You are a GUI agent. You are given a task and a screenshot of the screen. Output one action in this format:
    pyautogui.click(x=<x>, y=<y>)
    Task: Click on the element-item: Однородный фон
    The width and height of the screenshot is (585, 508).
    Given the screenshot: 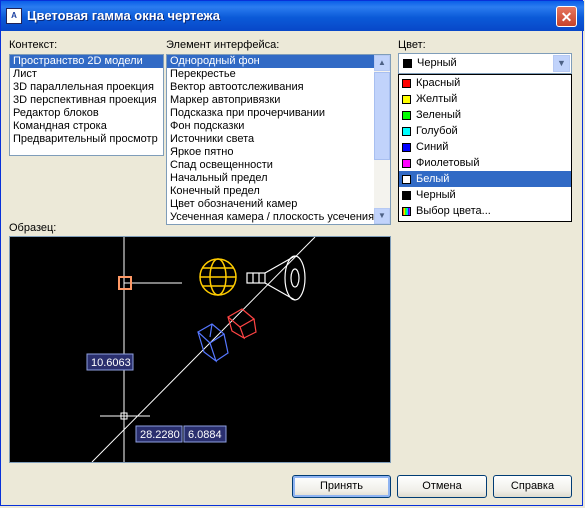 What is the action you would take?
    pyautogui.click(x=270, y=61)
    